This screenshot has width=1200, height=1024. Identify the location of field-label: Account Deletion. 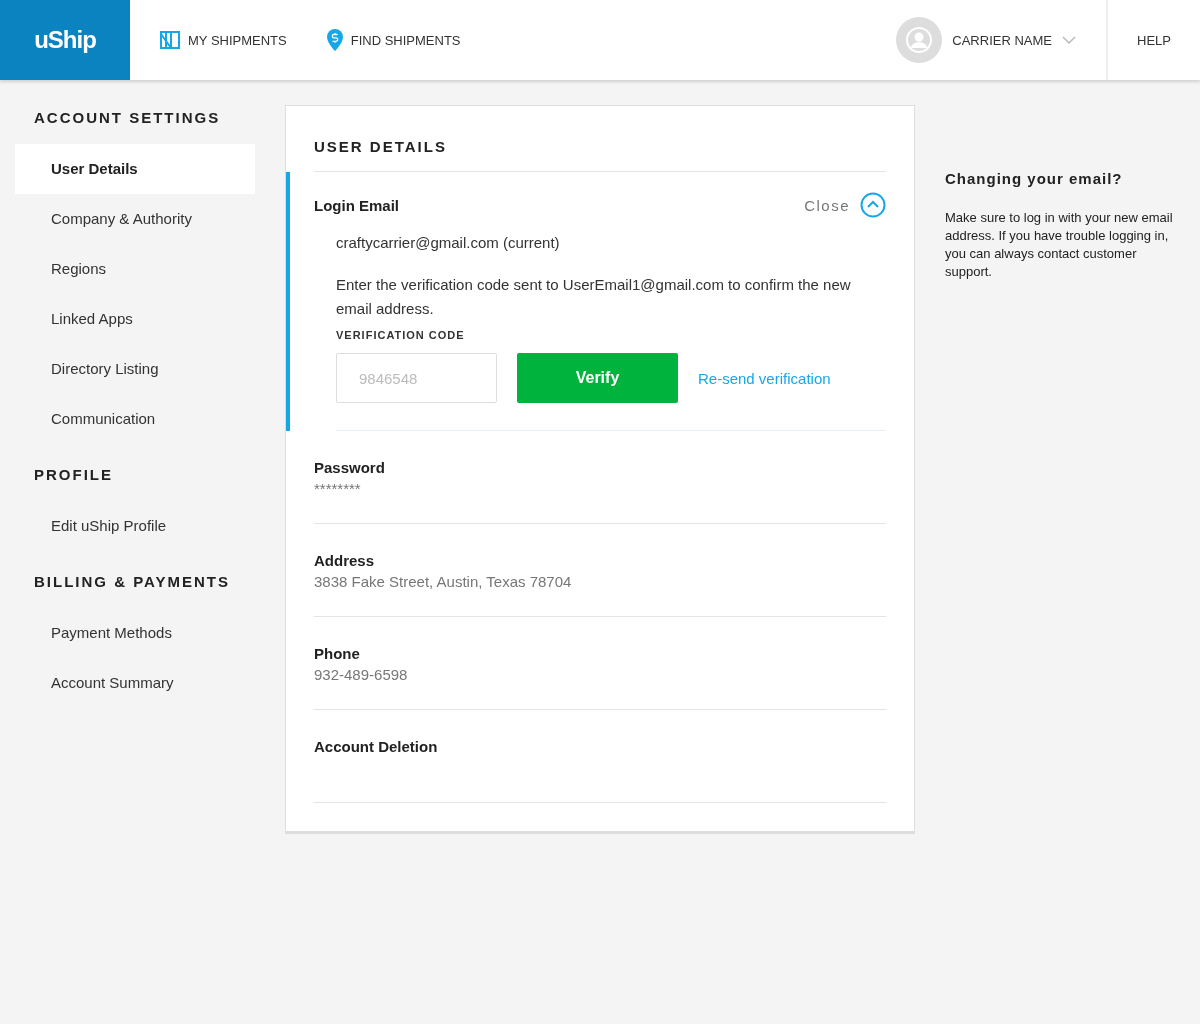
(376, 746).